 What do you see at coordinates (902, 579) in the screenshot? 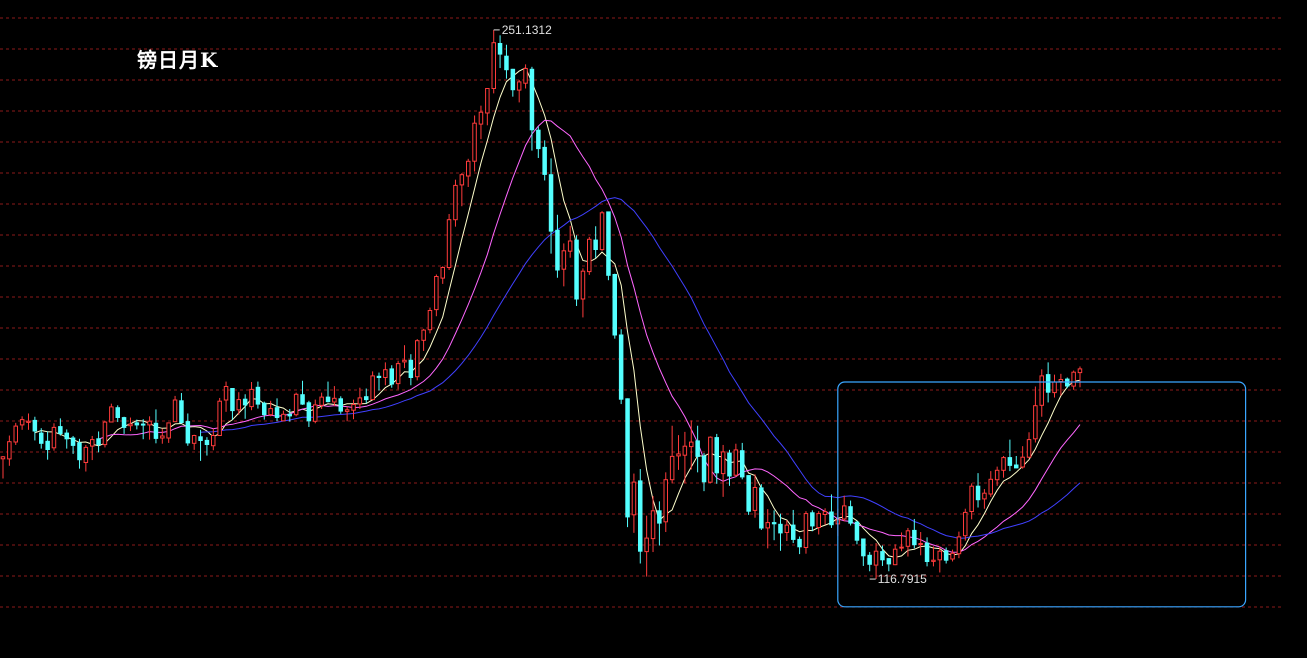
I see `min-price-label: 116.7915` at bounding box center [902, 579].